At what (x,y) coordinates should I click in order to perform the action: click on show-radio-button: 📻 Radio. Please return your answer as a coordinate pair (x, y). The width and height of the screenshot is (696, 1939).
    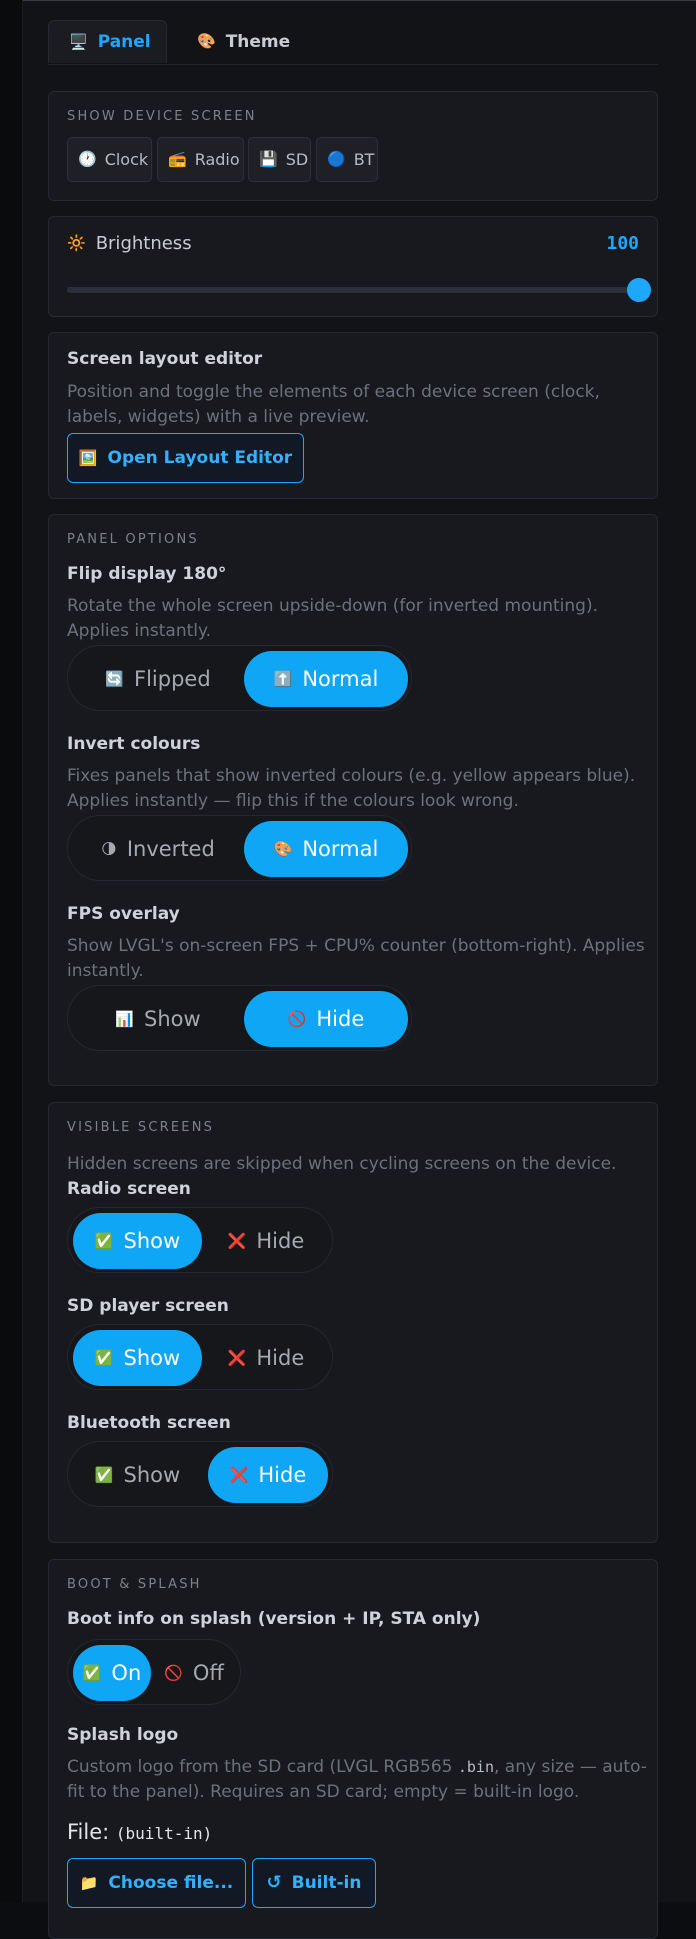
    Looking at the image, I should click on (200, 159).